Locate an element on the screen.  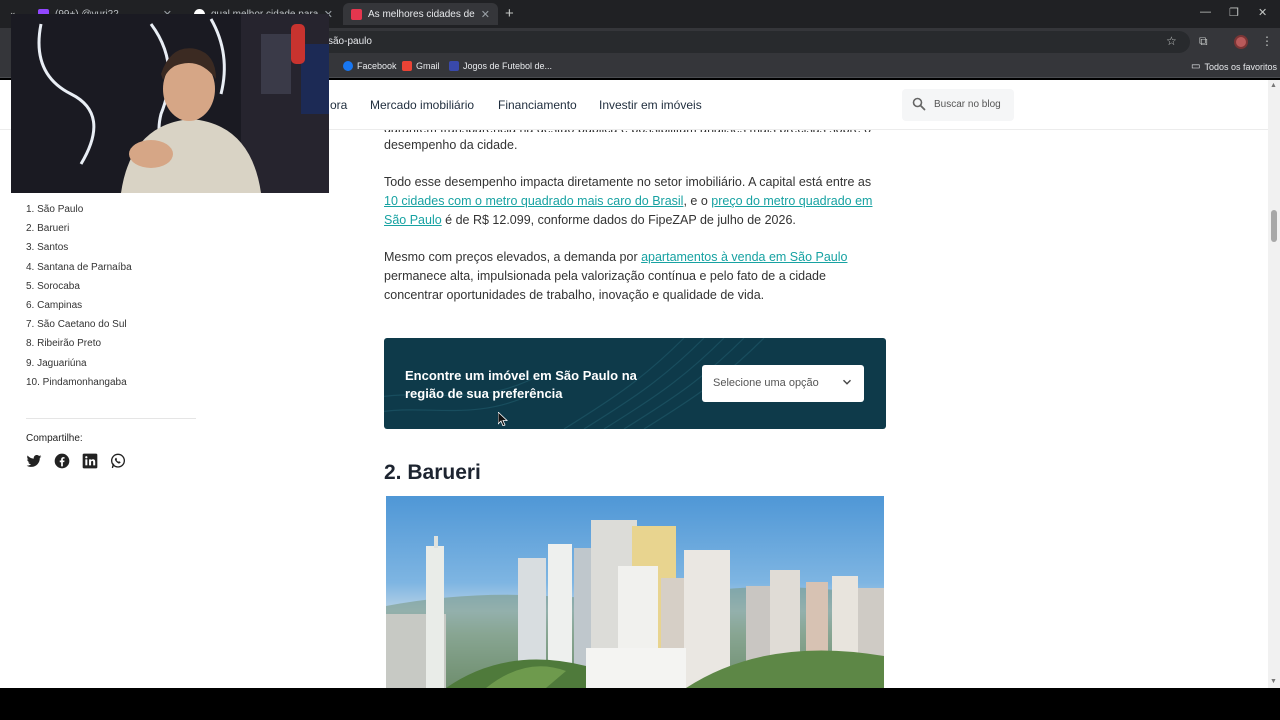
nav-financiamento: Financiamento is located at coordinates (537, 105).